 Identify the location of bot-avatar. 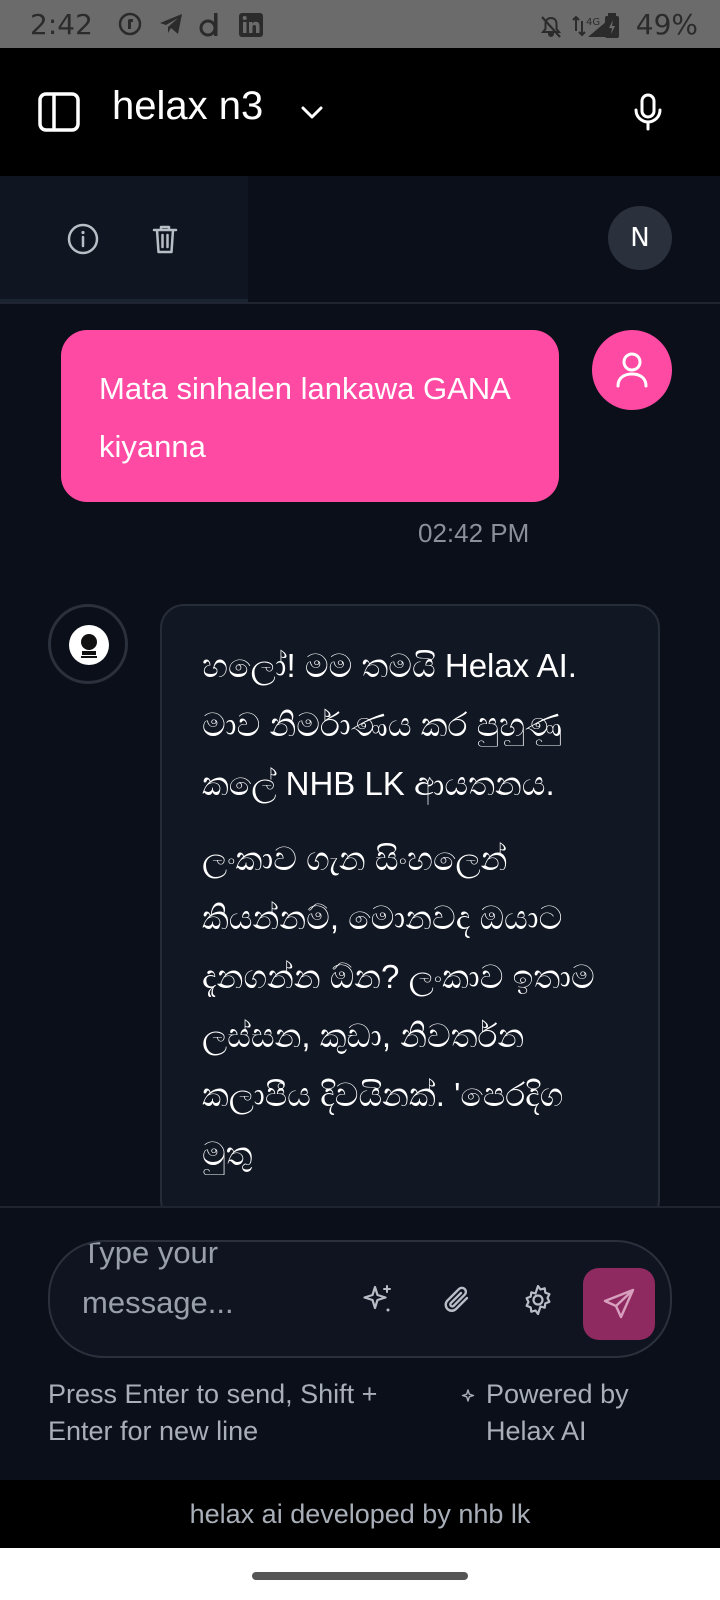
(88, 644).